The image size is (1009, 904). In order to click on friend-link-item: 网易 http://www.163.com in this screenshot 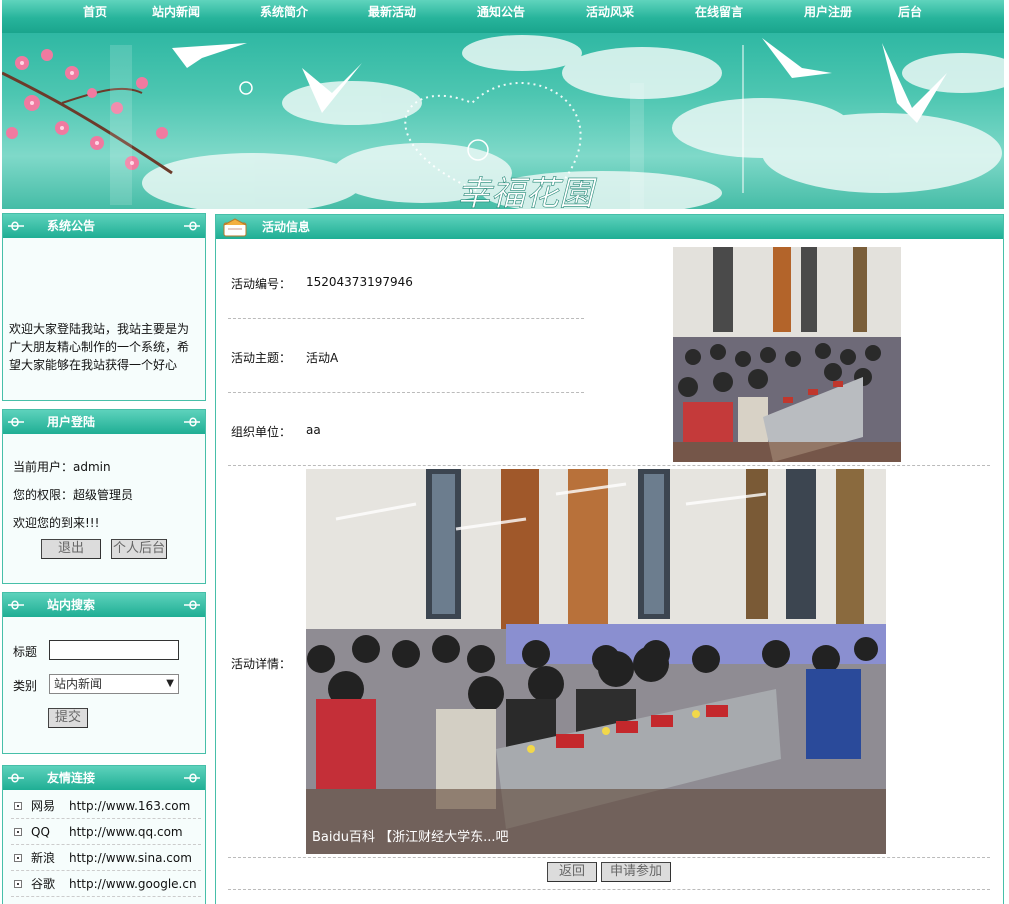, I will do `click(106, 806)`.